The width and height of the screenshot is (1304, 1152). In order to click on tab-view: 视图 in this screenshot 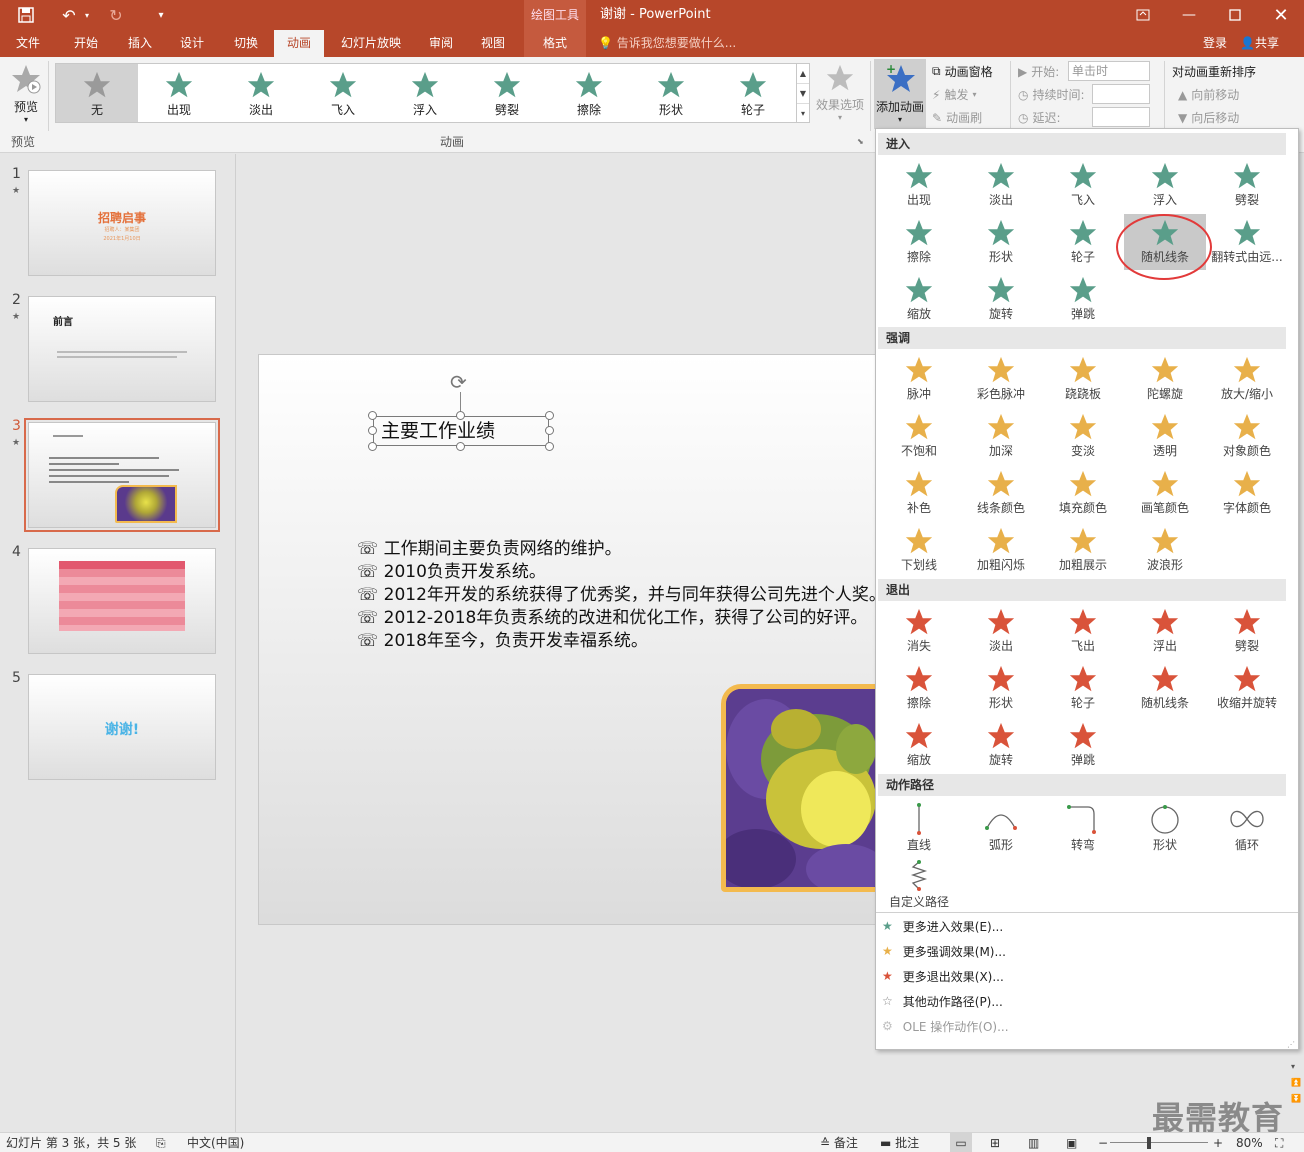, I will do `click(493, 43)`.